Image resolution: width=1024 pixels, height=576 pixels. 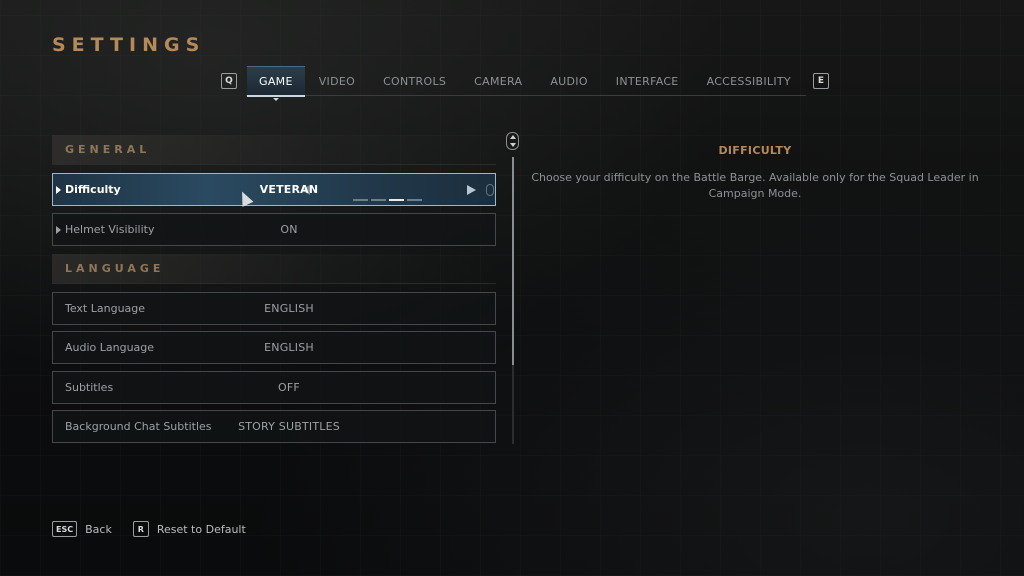 What do you see at coordinates (98, 529) in the screenshot?
I see `back-button-label: Back` at bounding box center [98, 529].